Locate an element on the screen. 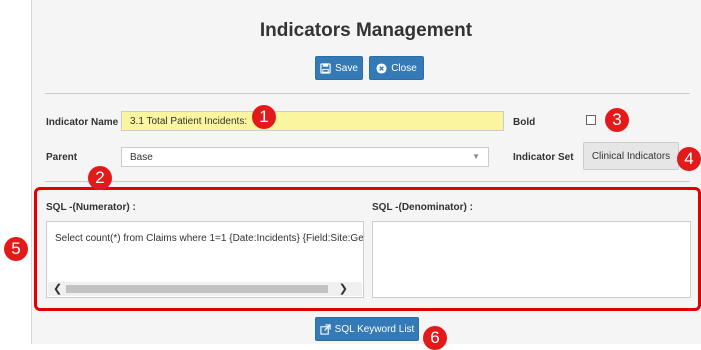 This screenshot has width=701, height=350. save-icon is located at coordinates (325, 68).